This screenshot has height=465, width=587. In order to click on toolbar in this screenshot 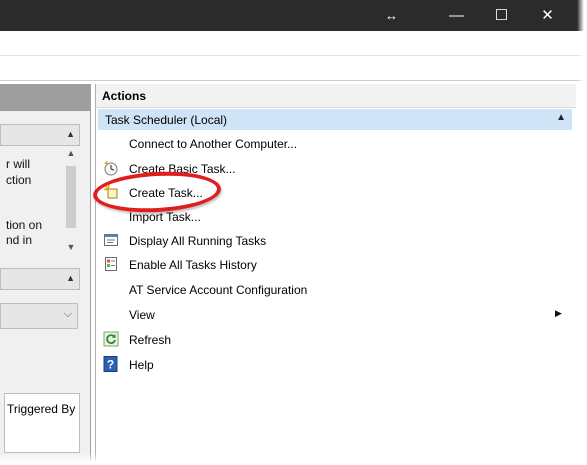, I will do `click(293, 68)`.